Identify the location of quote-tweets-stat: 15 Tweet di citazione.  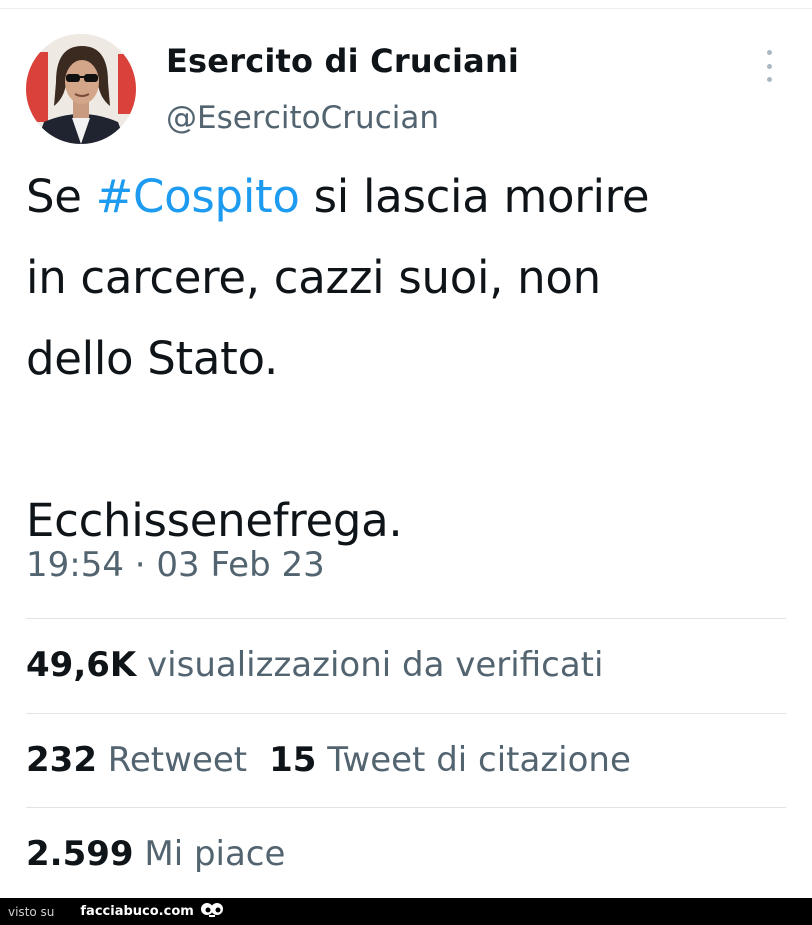
(450, 760).